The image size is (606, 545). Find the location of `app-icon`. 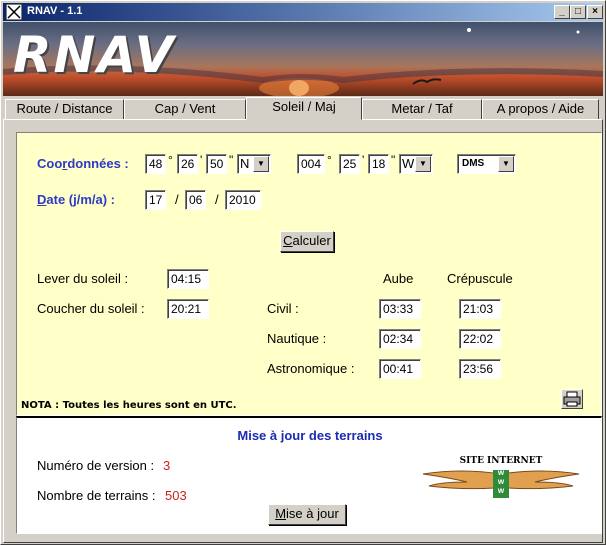

app-icon is located at coordinates (14, 12).